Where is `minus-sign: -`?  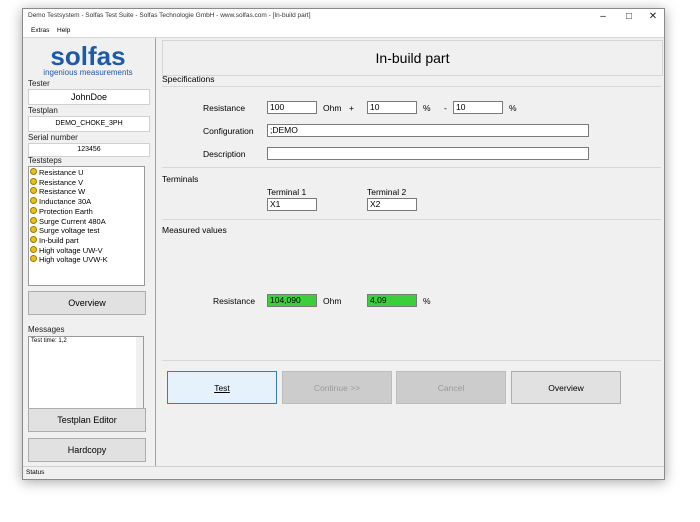
minus-sign: - is located at coordinates (445, 108).